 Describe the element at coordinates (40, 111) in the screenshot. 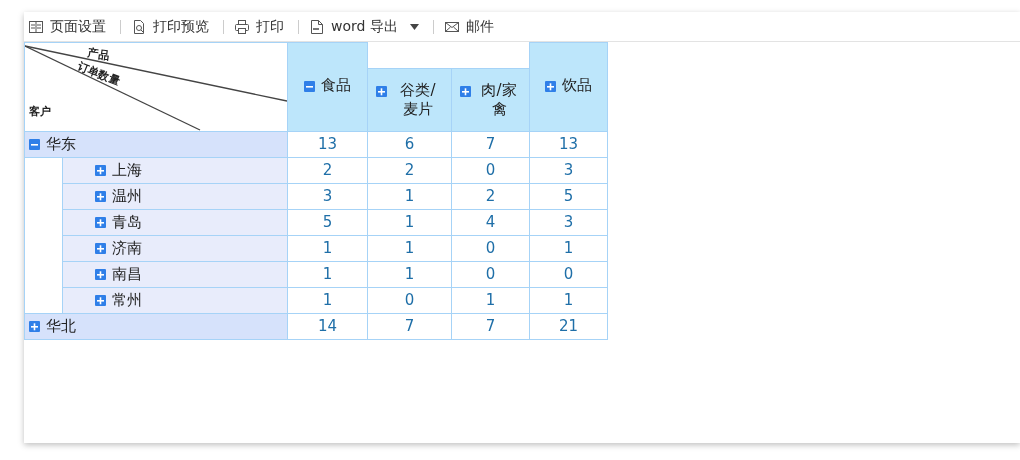

I see `axis-label: 客户` at that location.